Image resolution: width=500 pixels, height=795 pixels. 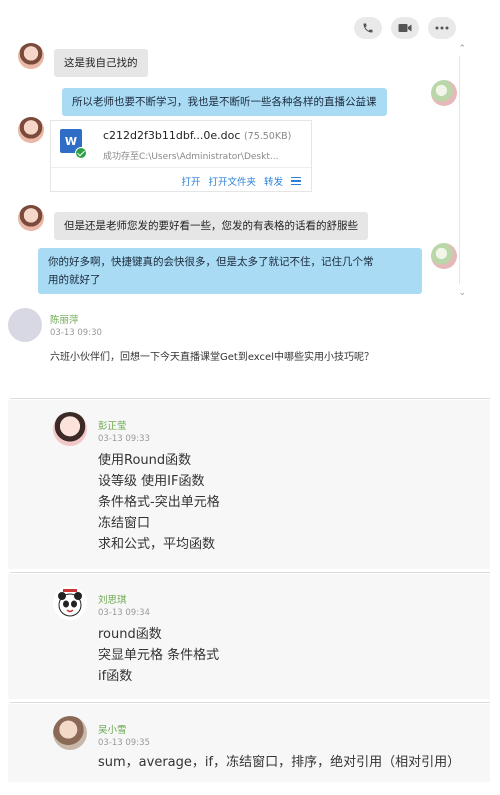 What do you see at coordinates (462, 49) in the screenshot?
I see `scroll-up-icon: ⌃` at bounding box center [462, 49].